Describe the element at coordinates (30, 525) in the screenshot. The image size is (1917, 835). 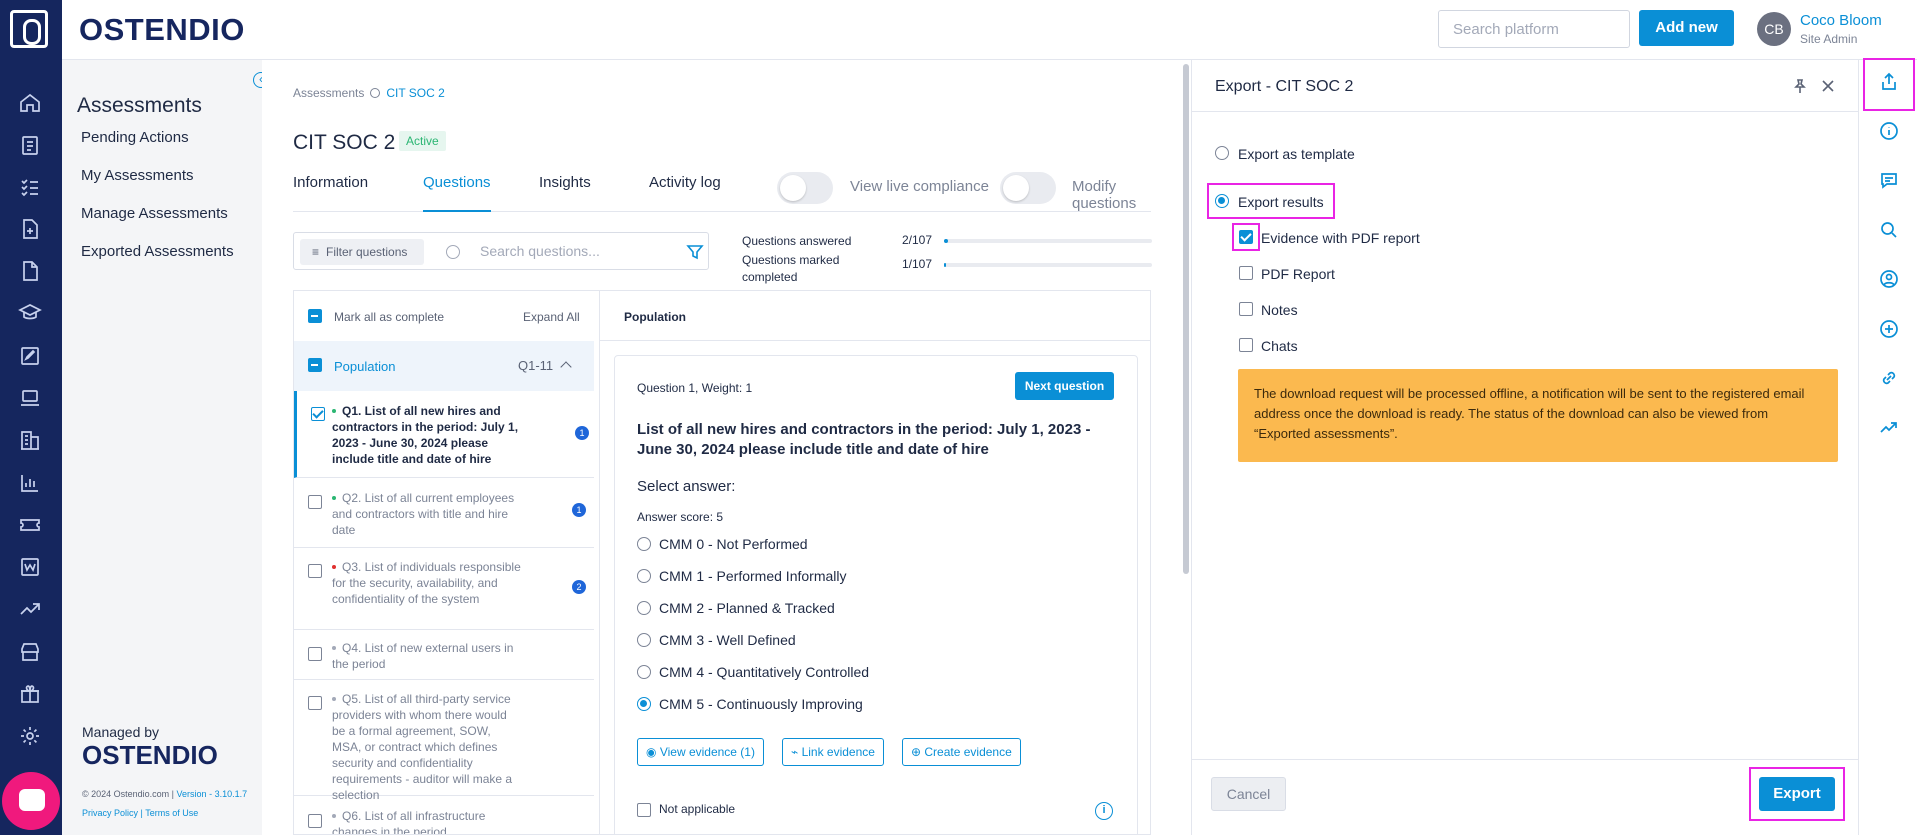
I see `ticket-icon` at that location.